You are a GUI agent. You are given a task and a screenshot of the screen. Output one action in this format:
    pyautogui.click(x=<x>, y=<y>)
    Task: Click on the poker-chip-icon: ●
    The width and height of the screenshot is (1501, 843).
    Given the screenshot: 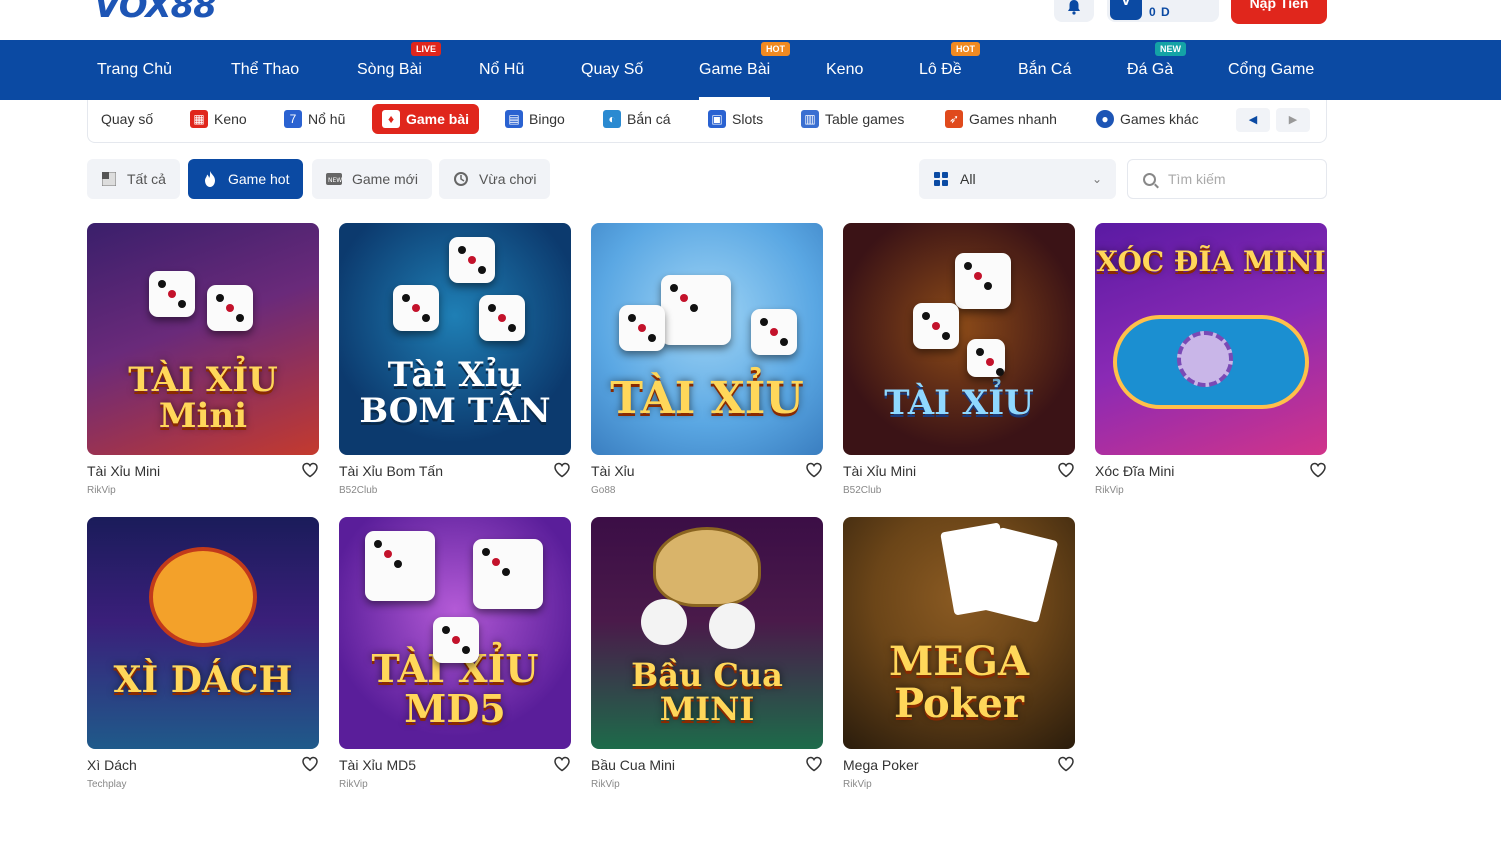 What is the action you would take?
    pyautogui.click(x=1105, y=119)
    